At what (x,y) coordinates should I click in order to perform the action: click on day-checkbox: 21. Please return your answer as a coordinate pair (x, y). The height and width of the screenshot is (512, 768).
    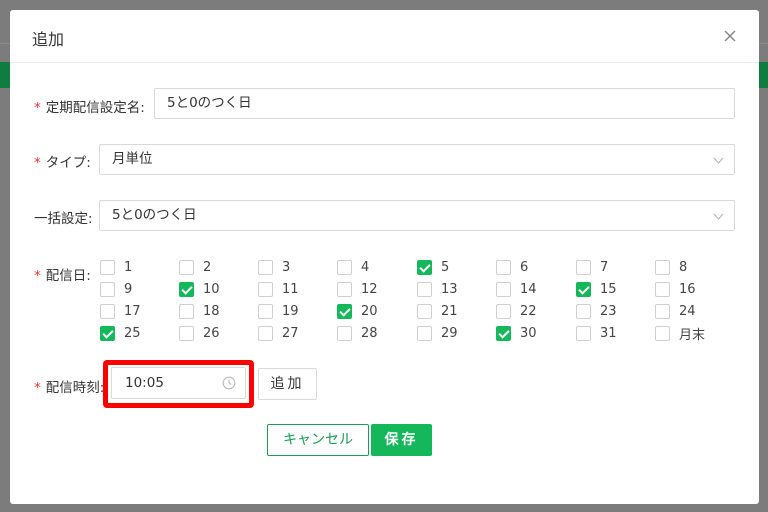
    Looking at the image, I should click on (437, 311).